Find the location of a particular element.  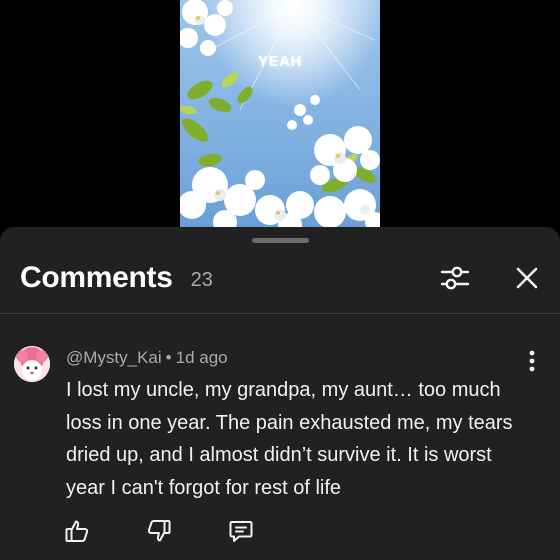

more-vert-icon is located at coordinates (532, 361).